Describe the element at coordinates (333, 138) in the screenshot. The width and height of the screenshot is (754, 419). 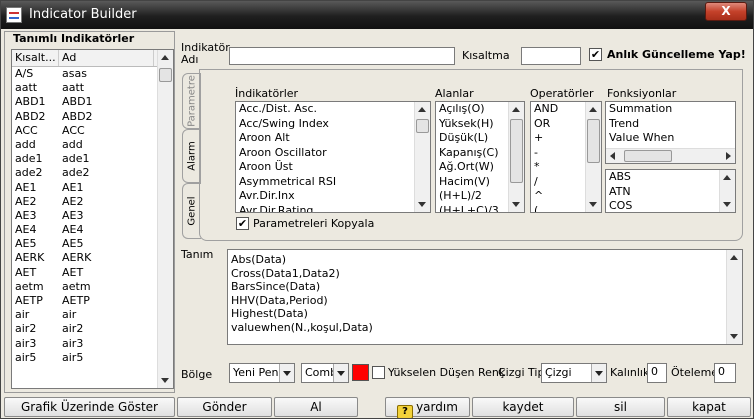
I see `indicator-item: Aroon Alt` at that location.